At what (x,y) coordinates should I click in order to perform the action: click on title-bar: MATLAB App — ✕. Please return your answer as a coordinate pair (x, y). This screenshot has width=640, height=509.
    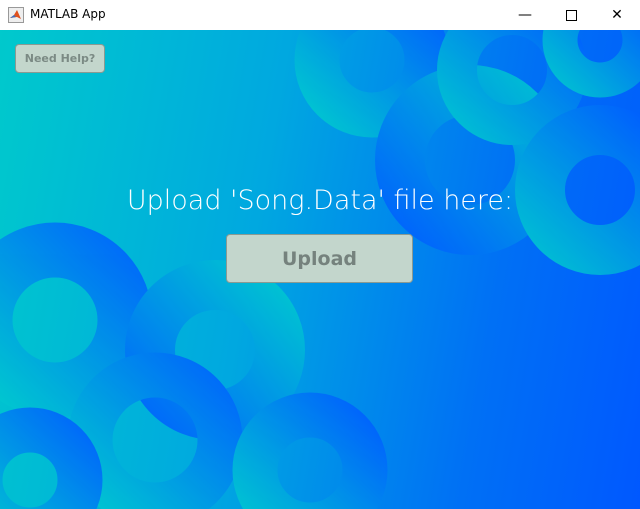
    Looking at the image, I should click on (320, 15).